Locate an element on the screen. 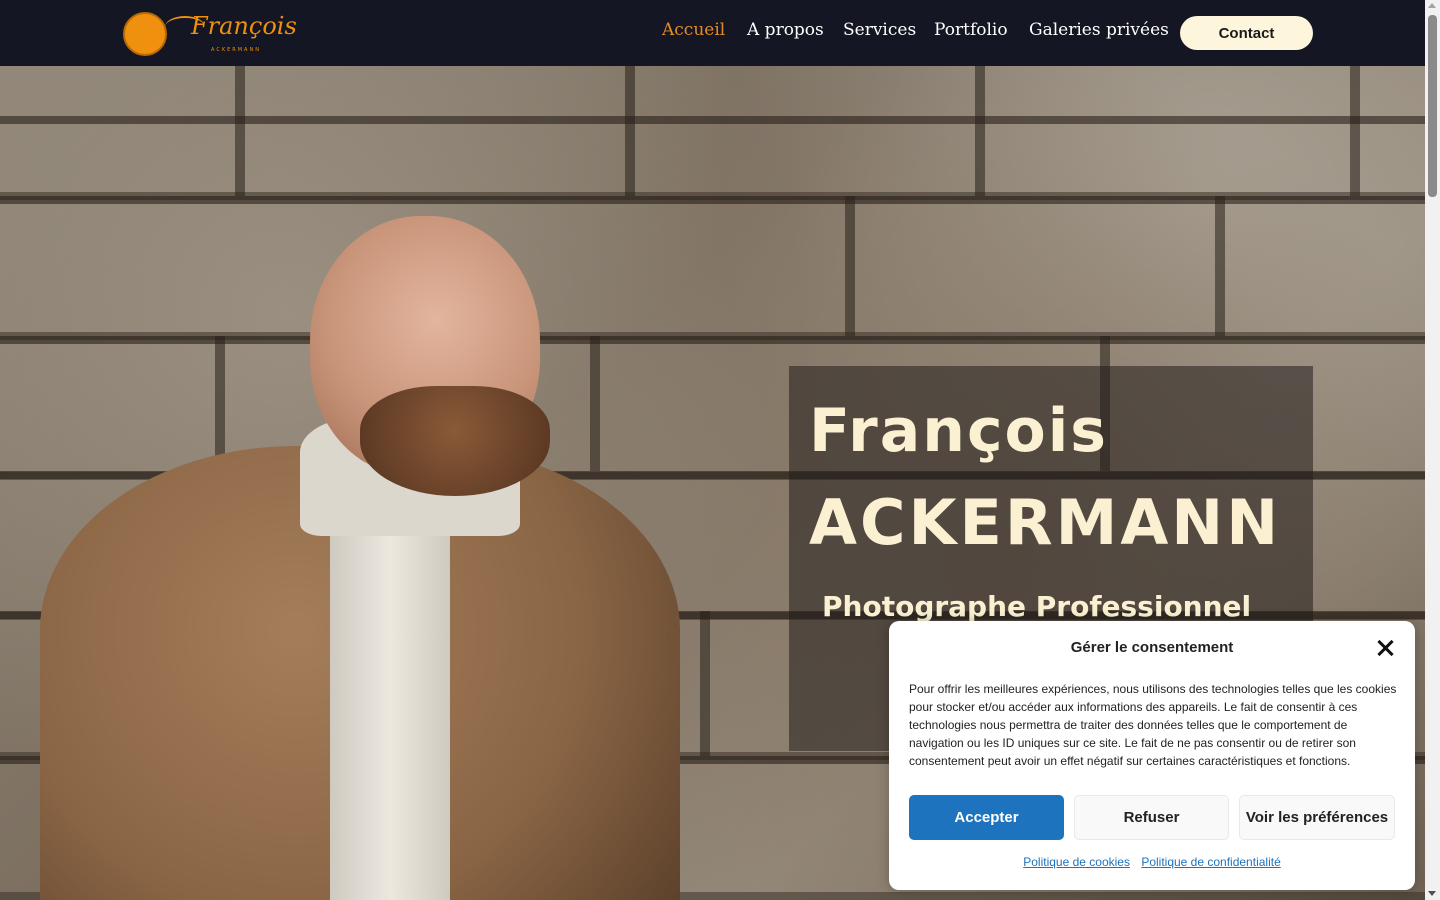  hero-last-name: ACKERMANN is located at coordinates (1045, 522).